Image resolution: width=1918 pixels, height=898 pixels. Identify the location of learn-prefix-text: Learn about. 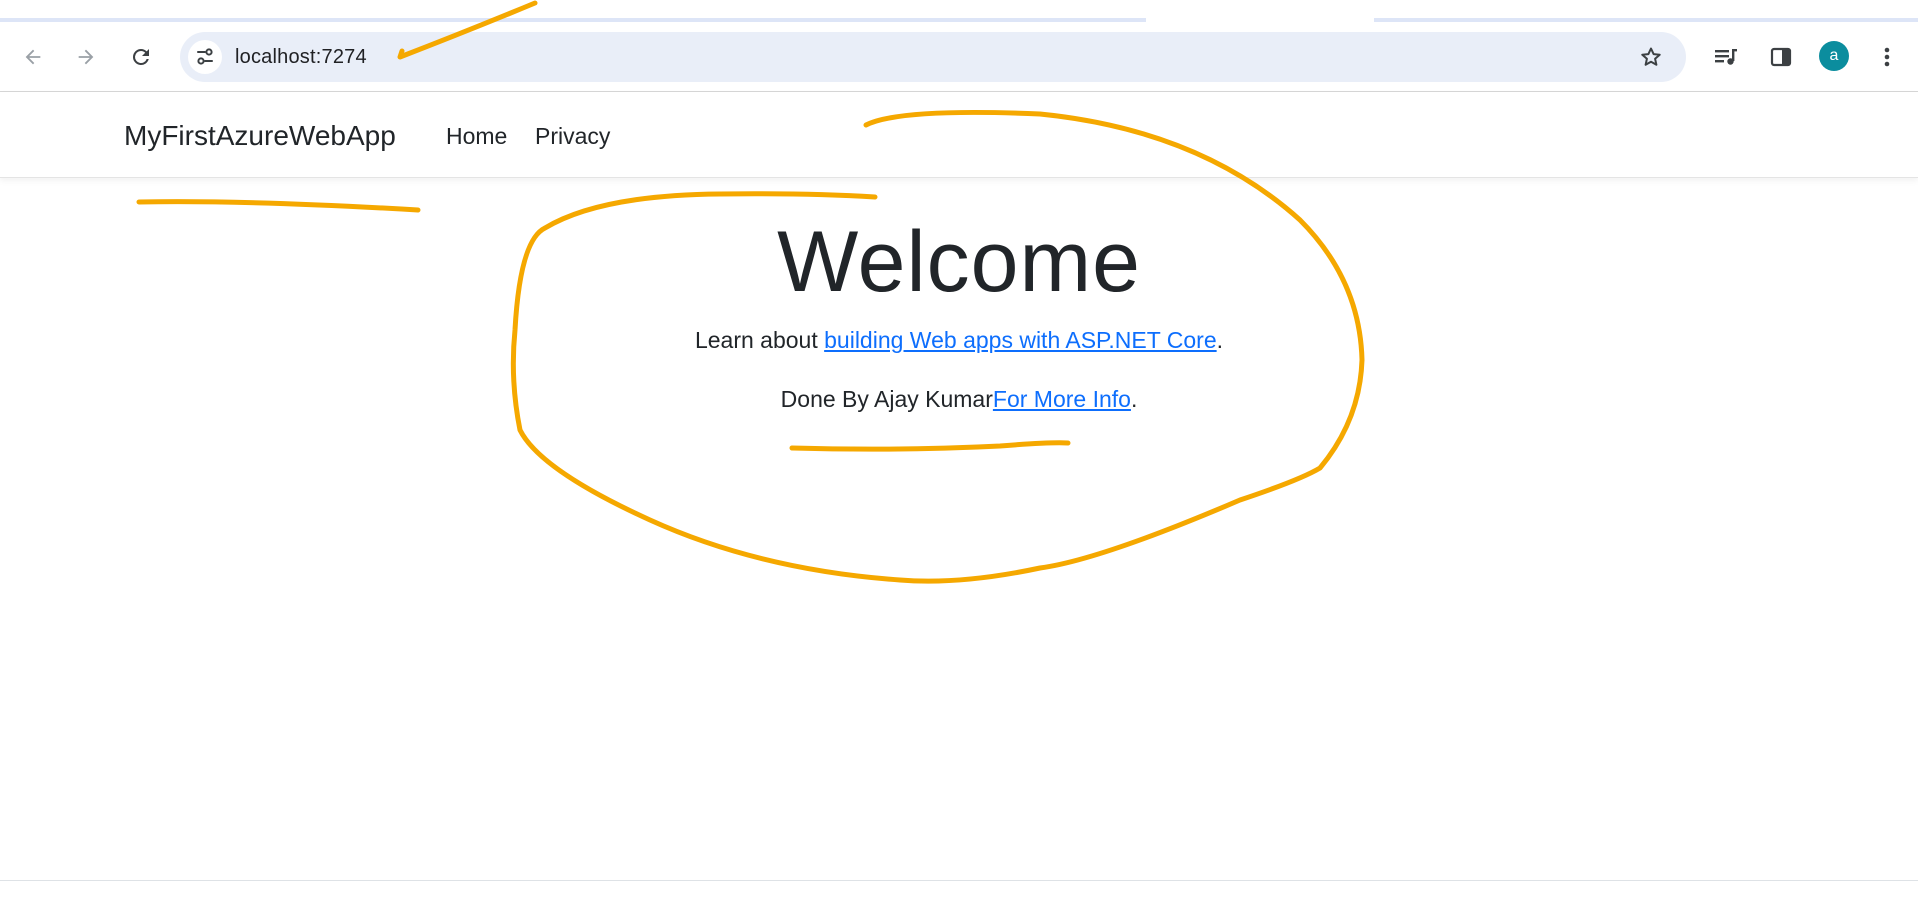
(759, 340).